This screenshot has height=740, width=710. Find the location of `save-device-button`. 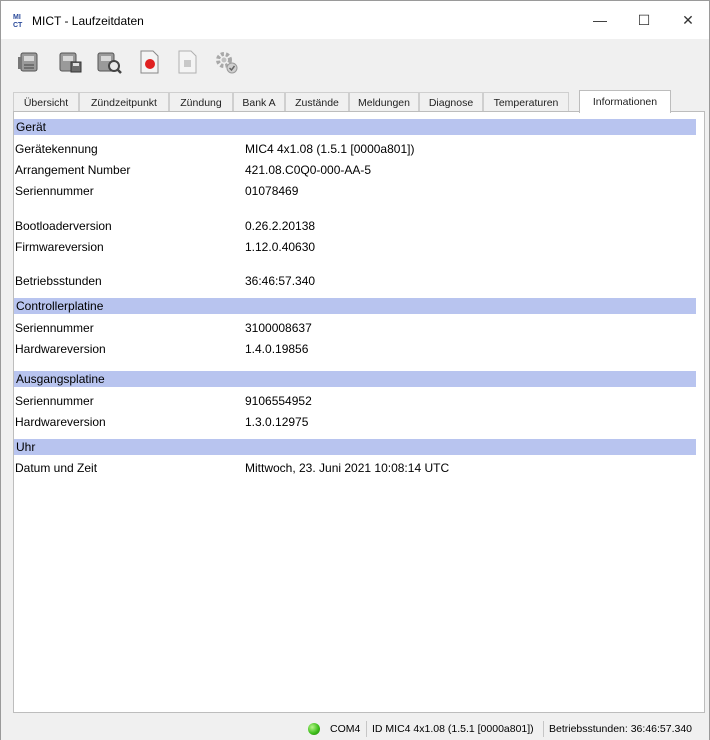

save-device-button is located at coordinates (70, 62).